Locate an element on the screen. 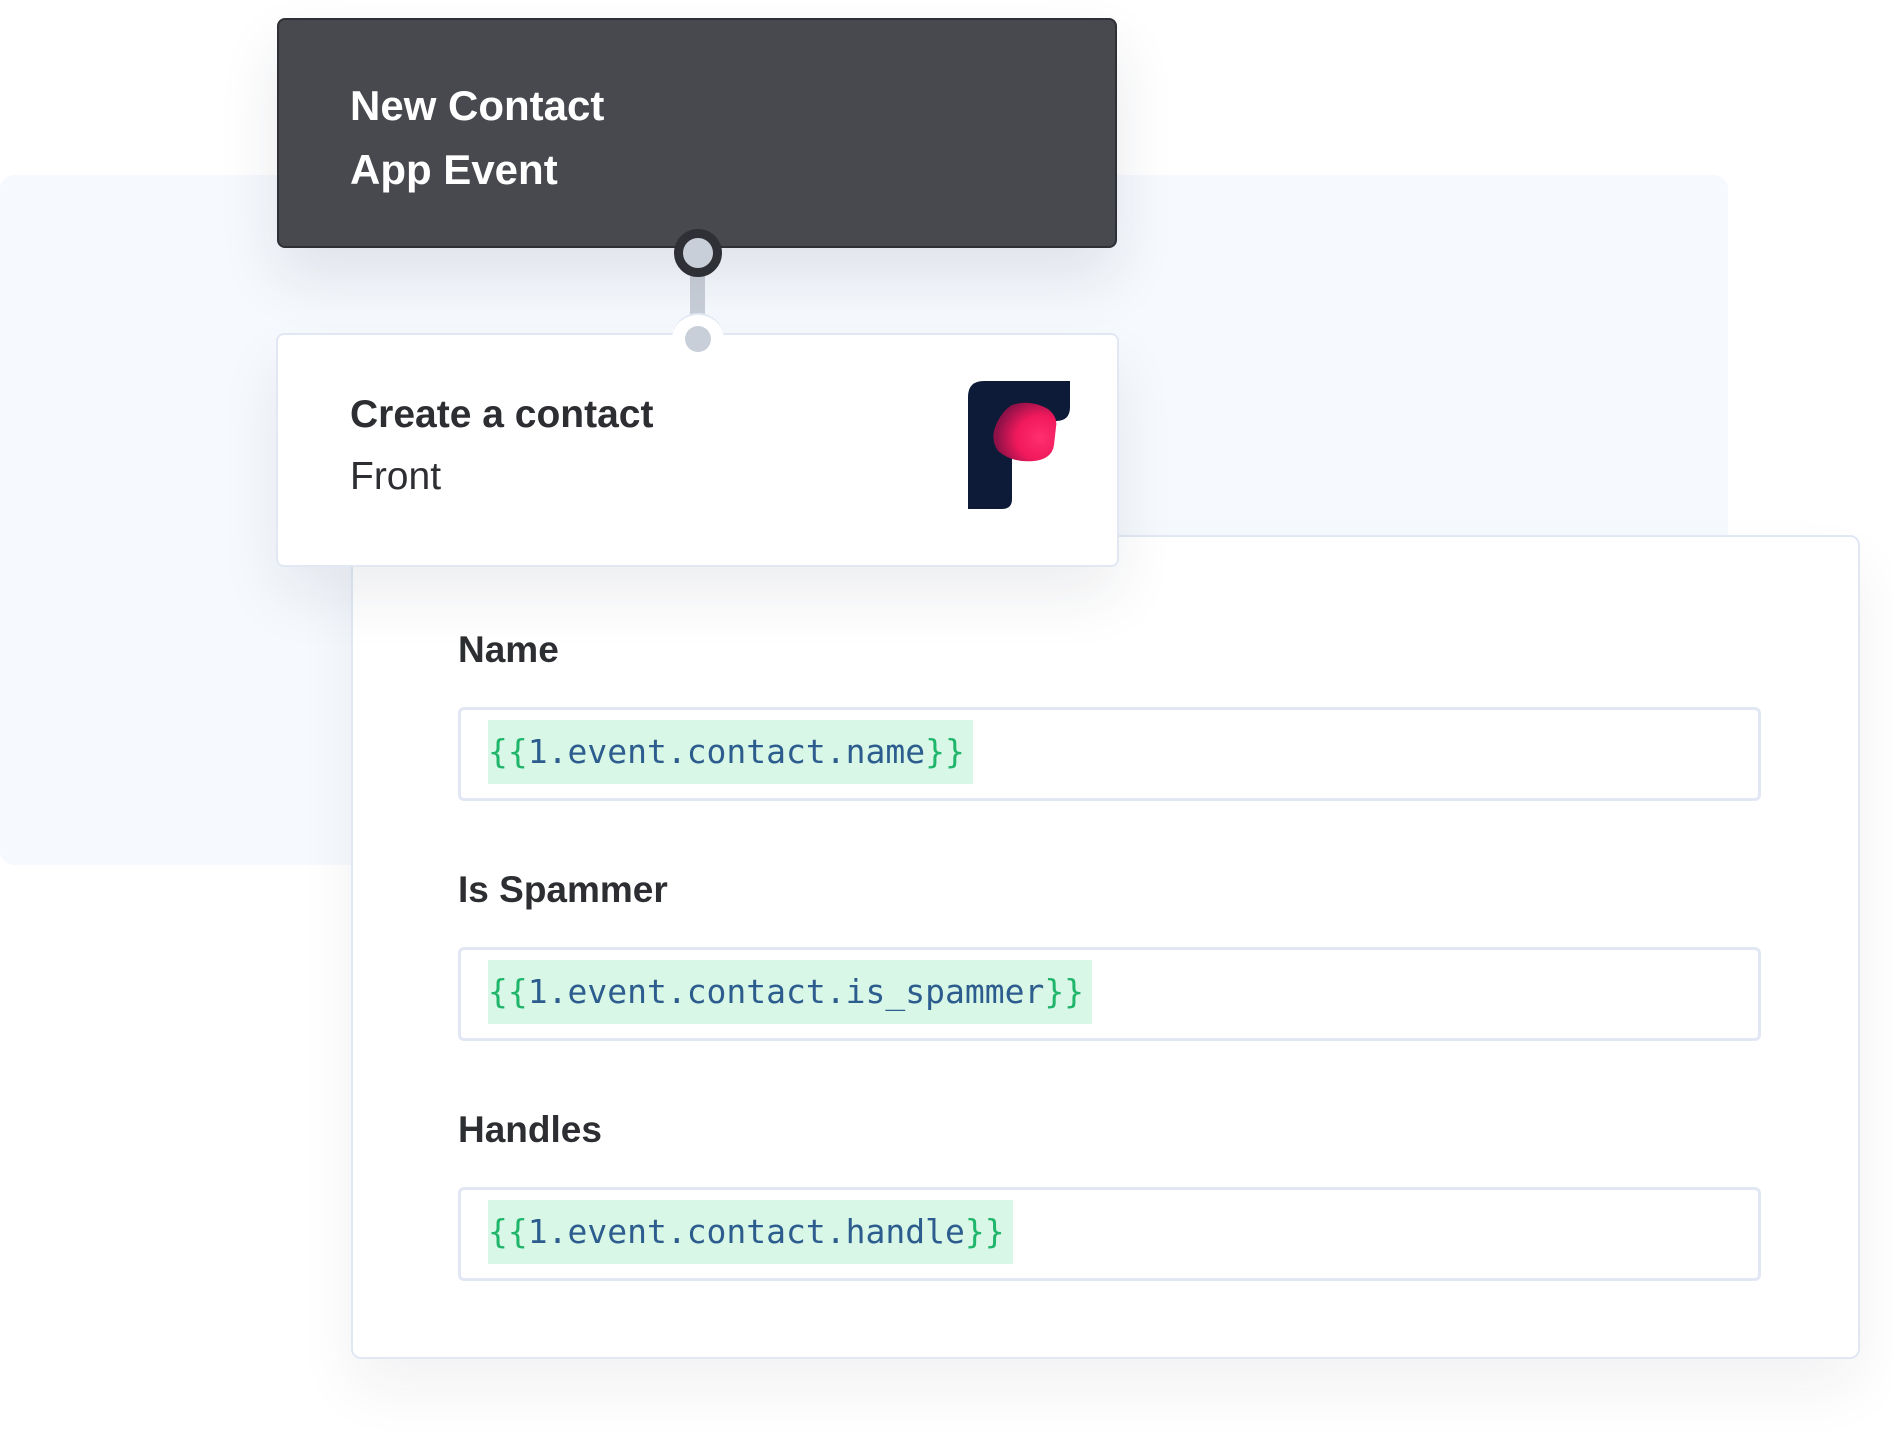  handles-field-token: {{1.event.contact.handle}} is located at coordinates (750, 1232).